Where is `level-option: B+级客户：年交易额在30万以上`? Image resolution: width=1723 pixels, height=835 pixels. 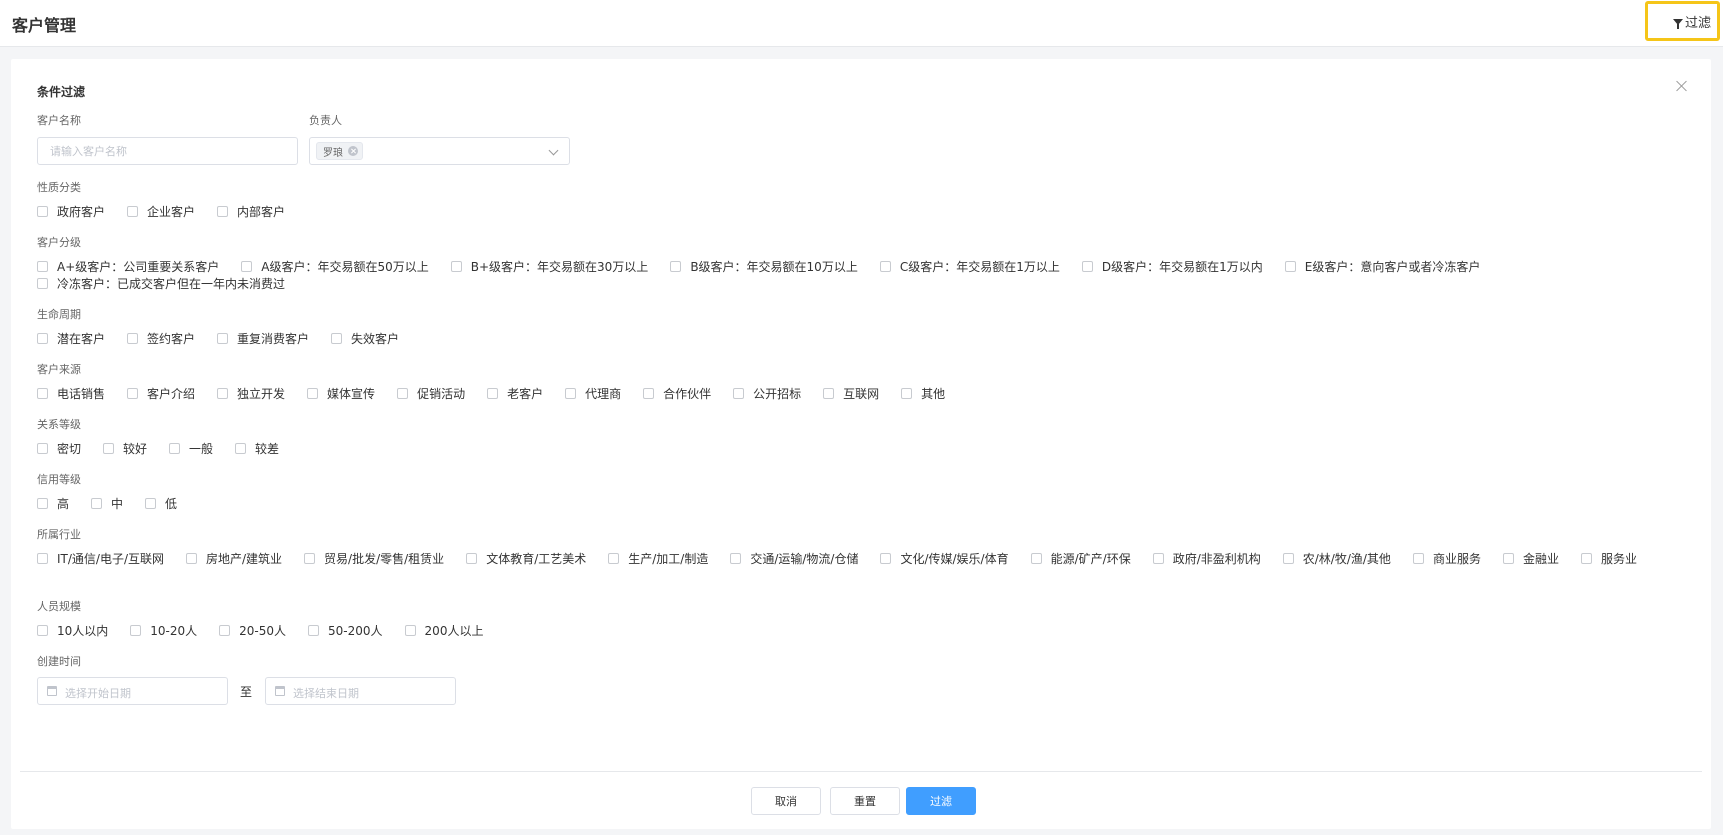
level-option: B+级客户：年交易额在30万以上 is located at coordinates (549, 267).